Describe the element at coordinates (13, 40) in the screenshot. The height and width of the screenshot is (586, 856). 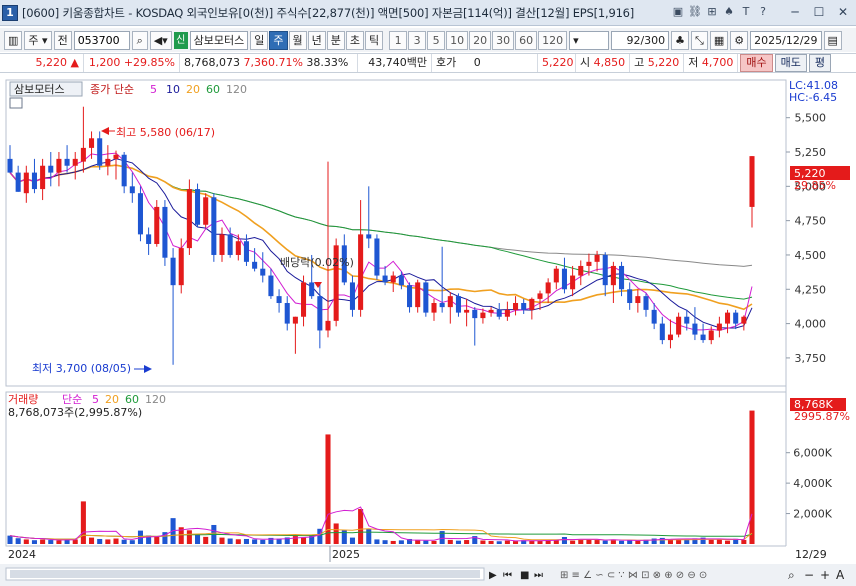
I see `layout-icon: ▥` at that location.